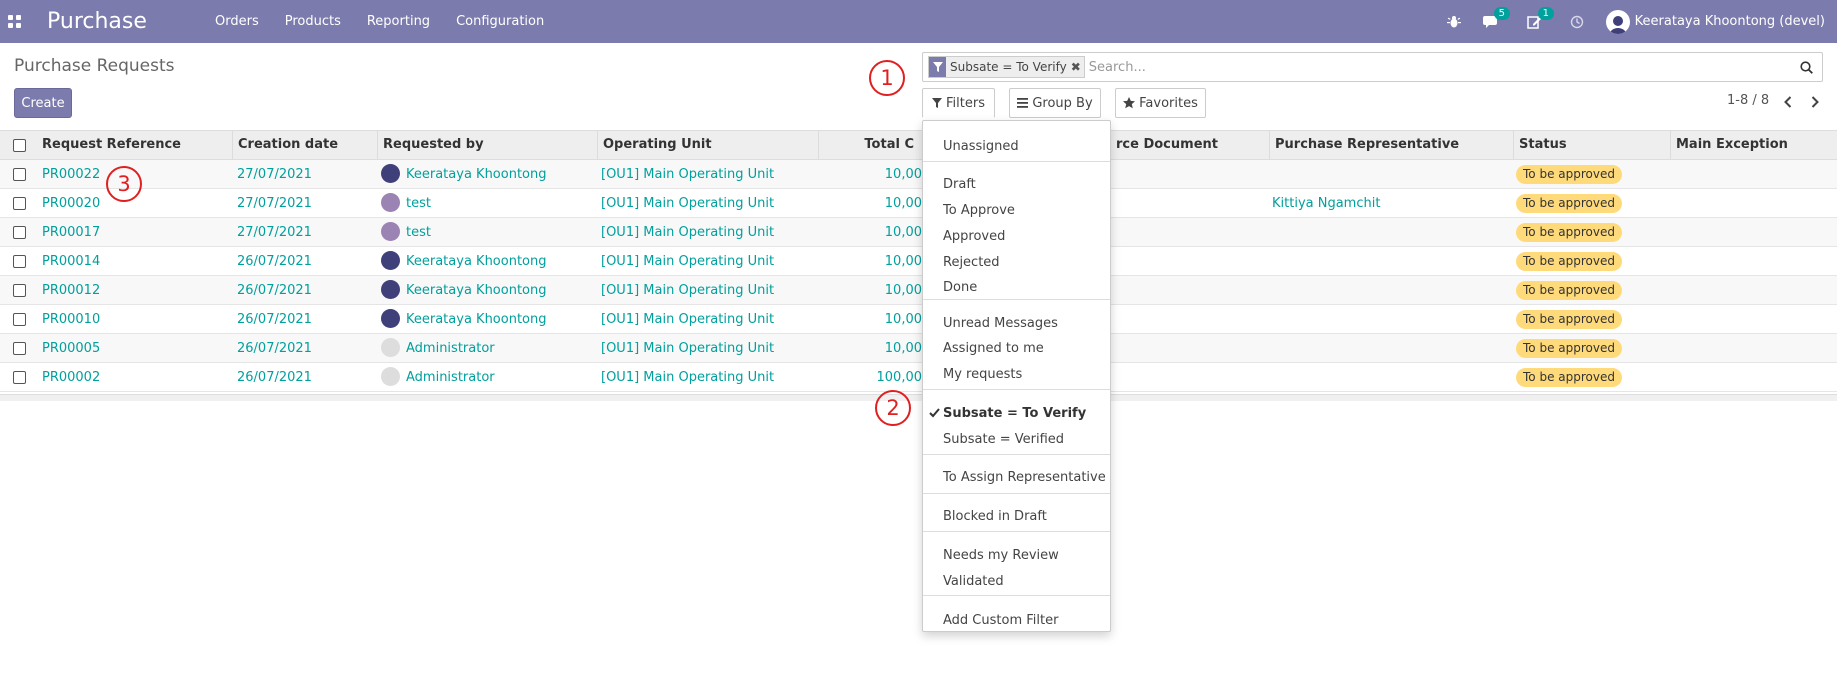 Image resolution: width=1837 pixels, height=673 pixels. Describe the element at coordinates (1815, 102) in the screenshot. I see `pager-next-icon` at that location.